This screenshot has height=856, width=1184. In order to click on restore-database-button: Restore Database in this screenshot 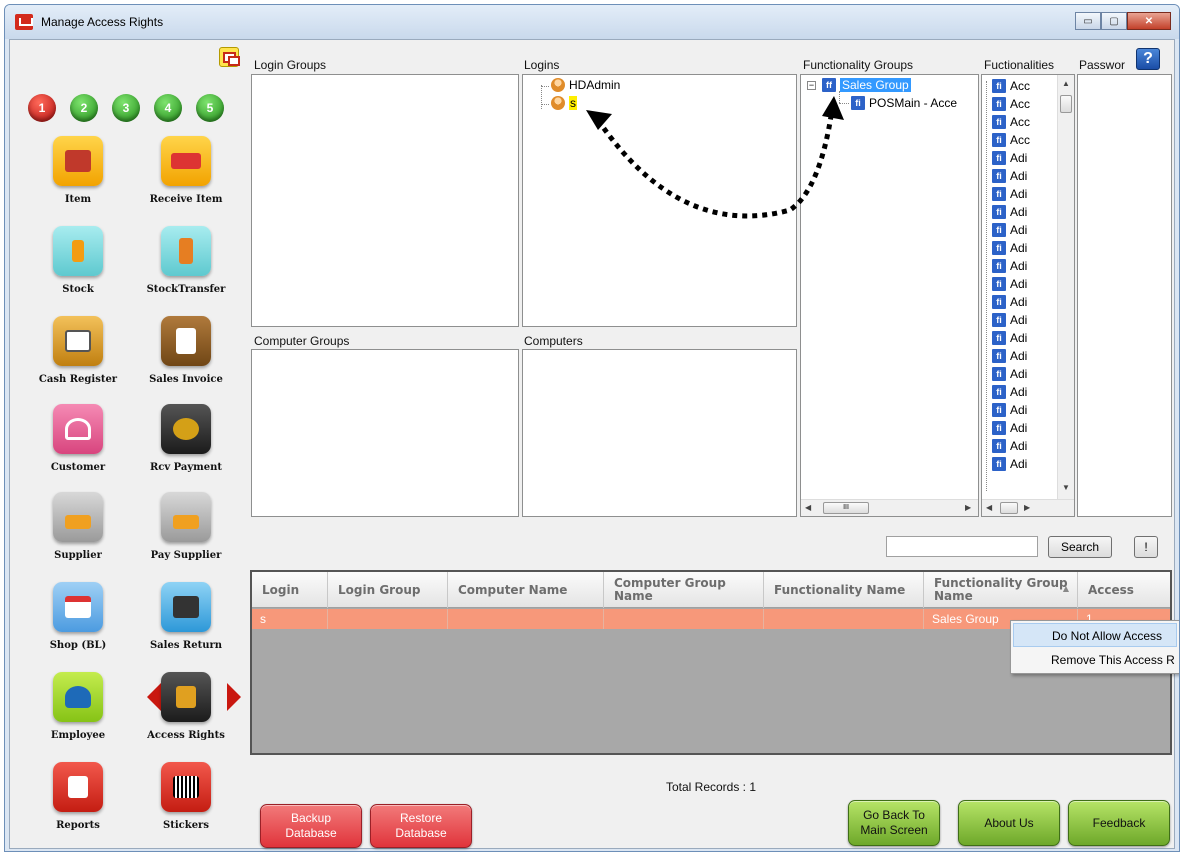, I will do `click(421, 826)`.